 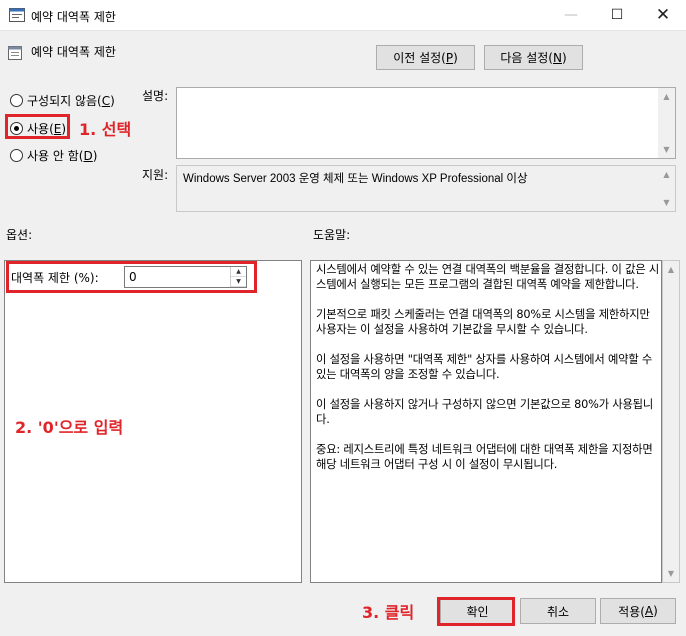 I want to click on previous-setting-label: 이전 설정(, so click(x=419, y=58).